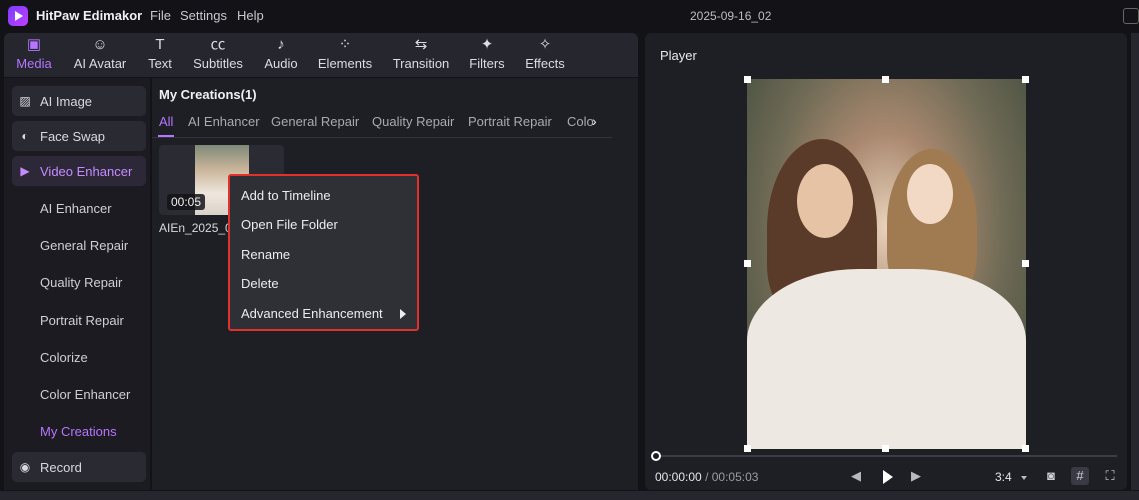  What do you see at coordinates (195, 228) in the screenshot?
I see `clip-name: AIEn_2025_0` at bounding box center [195, 228].